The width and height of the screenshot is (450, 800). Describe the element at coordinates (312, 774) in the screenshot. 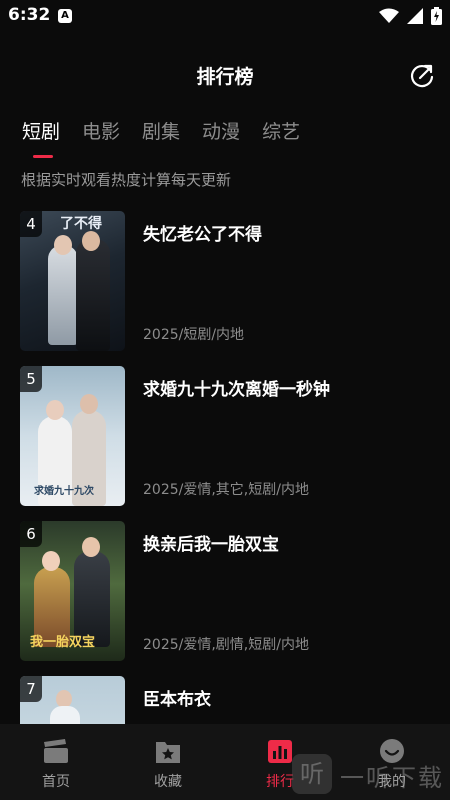

I see `watermark-logo-icon: 听` at that location.